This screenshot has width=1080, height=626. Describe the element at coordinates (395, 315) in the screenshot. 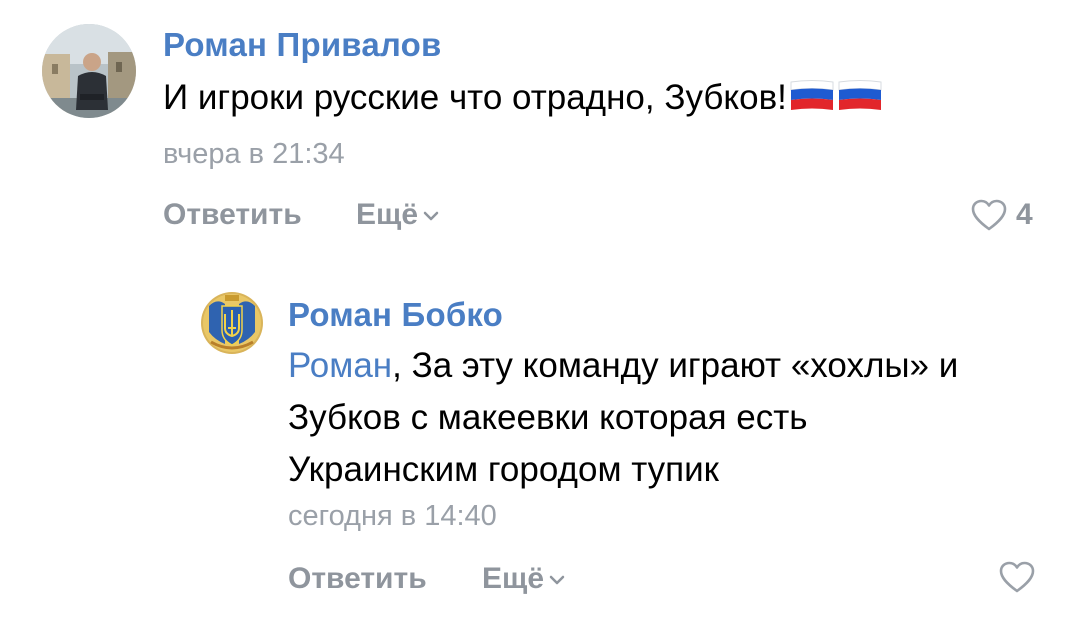

I see `comment-author: Роман Бобко` at that location.